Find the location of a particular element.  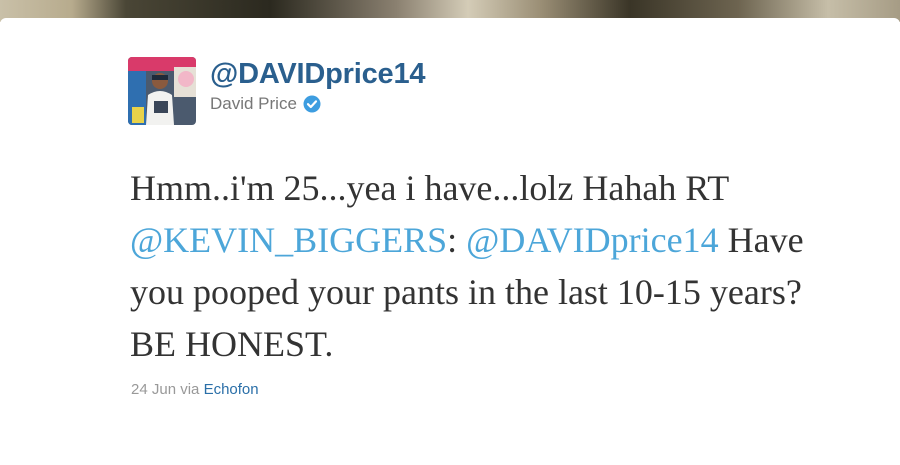

verified-badge-icon is located at coordinates (312, 104).